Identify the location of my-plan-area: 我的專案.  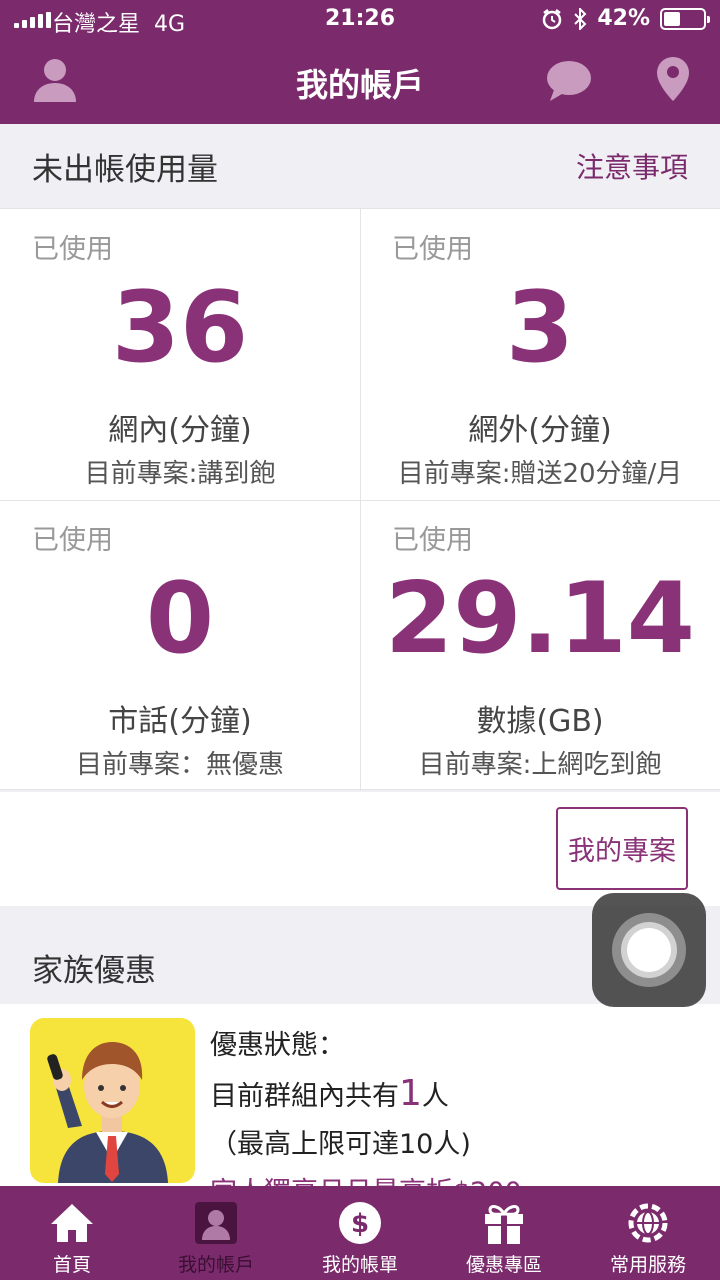
(360, 849).